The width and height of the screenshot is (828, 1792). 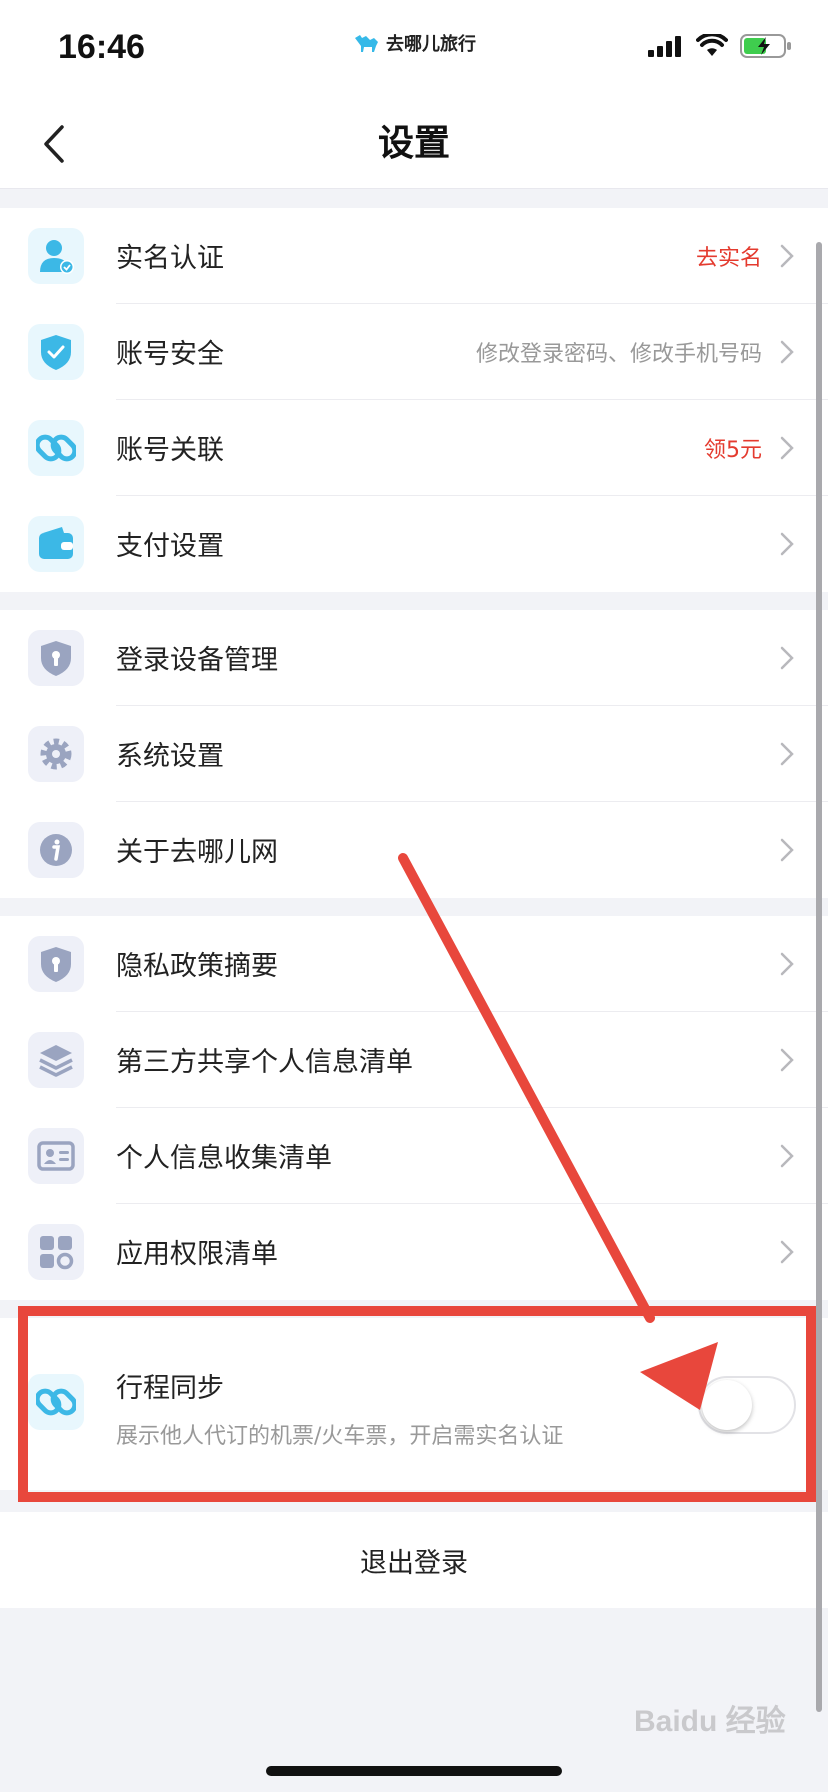 I want to click on annotation-arrow, so click(x=558, y=1131).